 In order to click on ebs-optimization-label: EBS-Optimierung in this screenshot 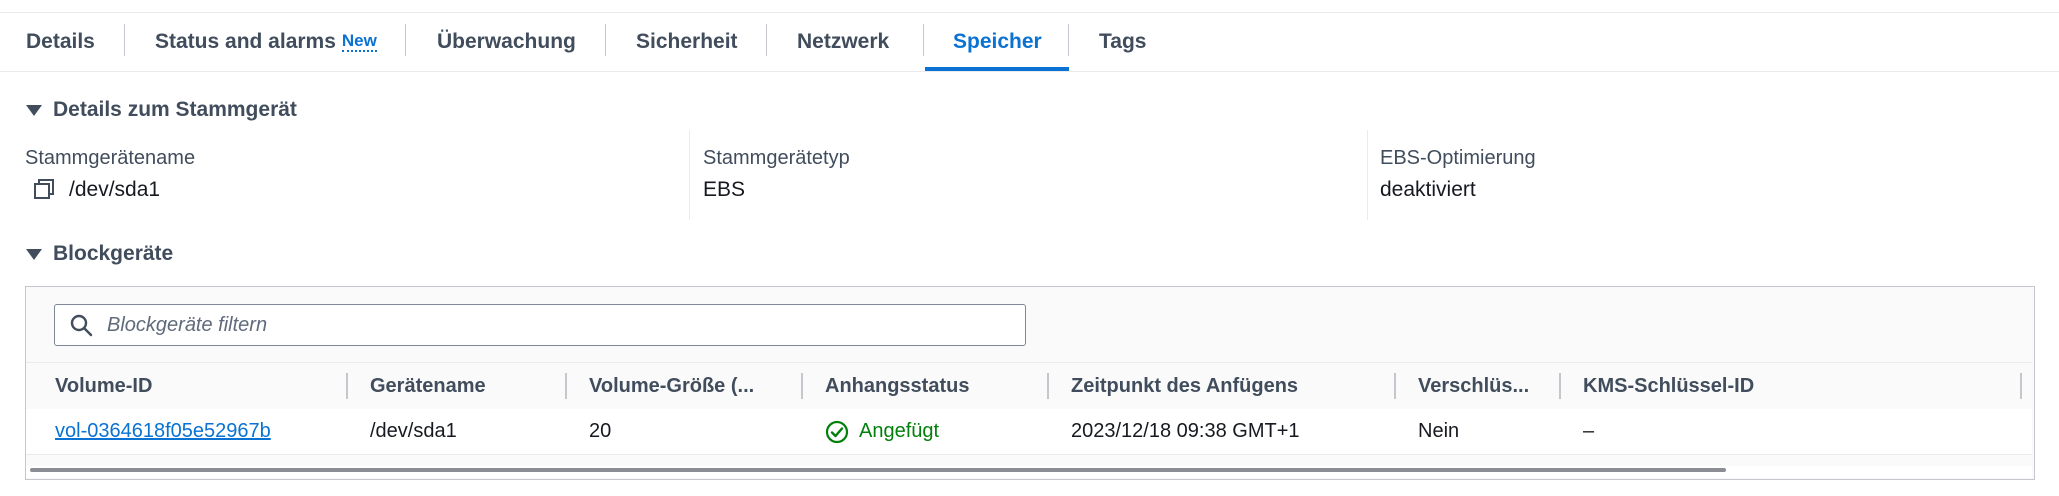, I will do `click(1458, 158)`.